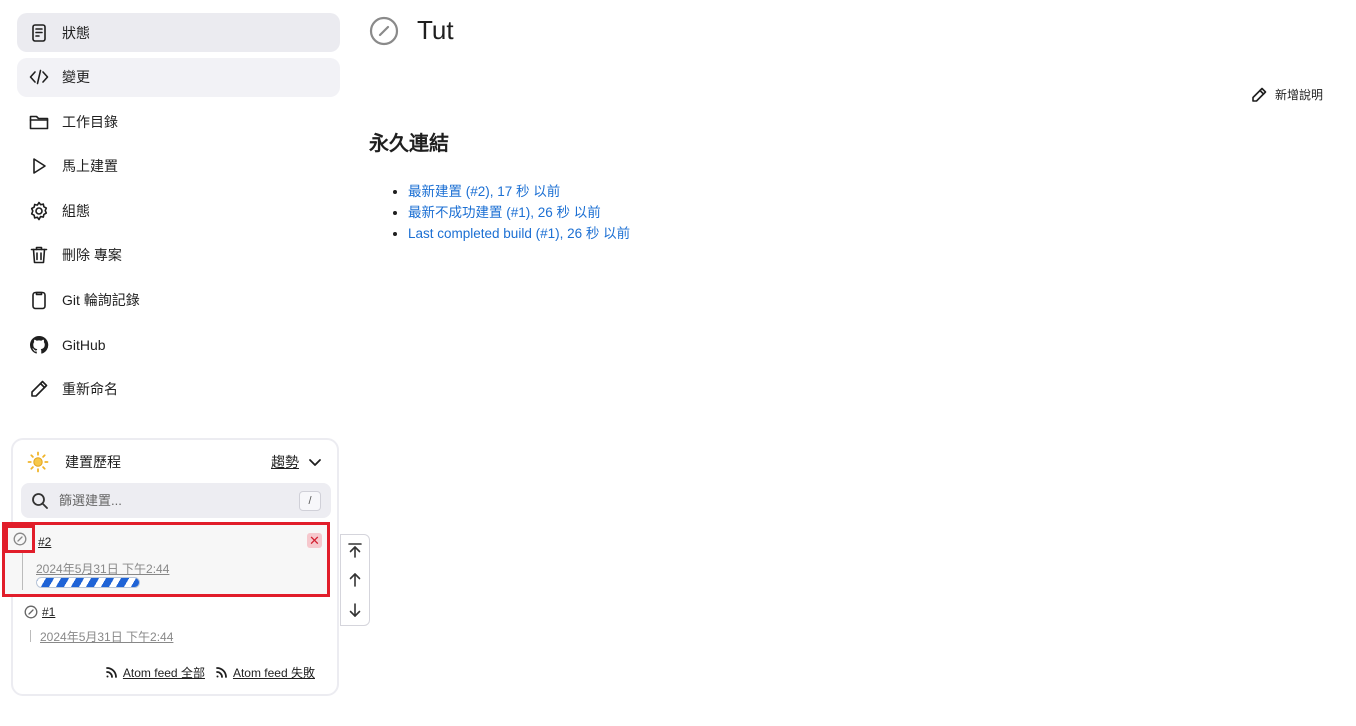 The width and height of the screenshot is (1356, 726). Describe the element at coordinates (38, 462) in the screenshot. I see `sun-icon` at that location.